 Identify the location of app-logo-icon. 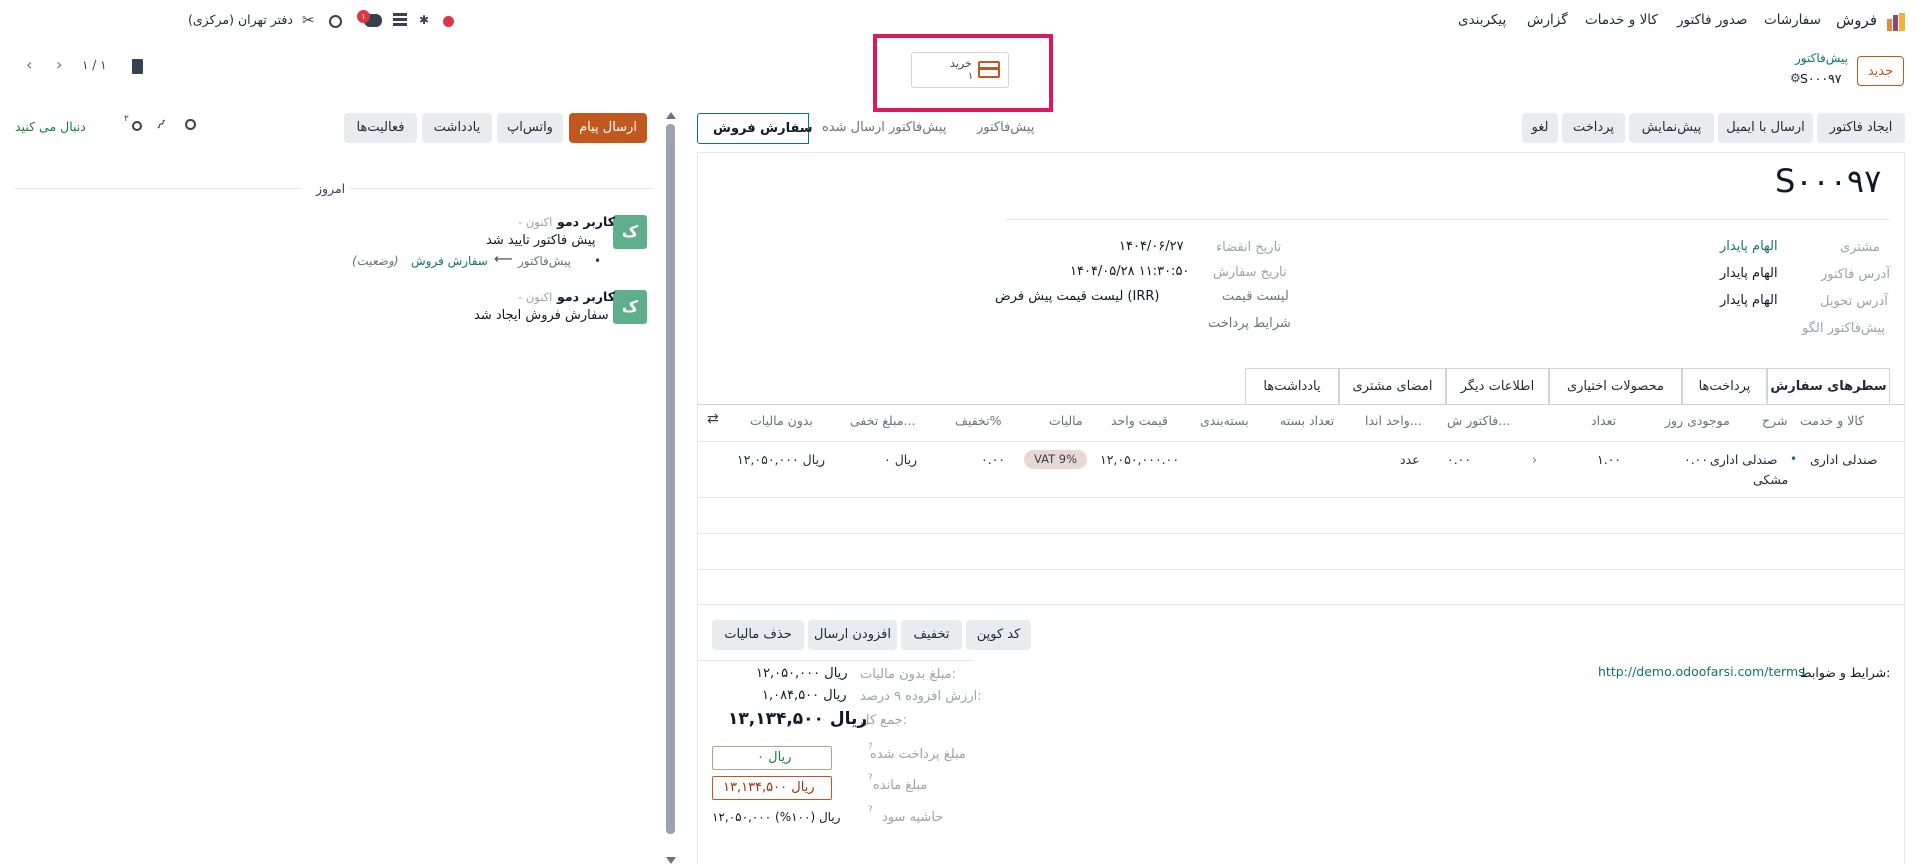
(1897, 22).